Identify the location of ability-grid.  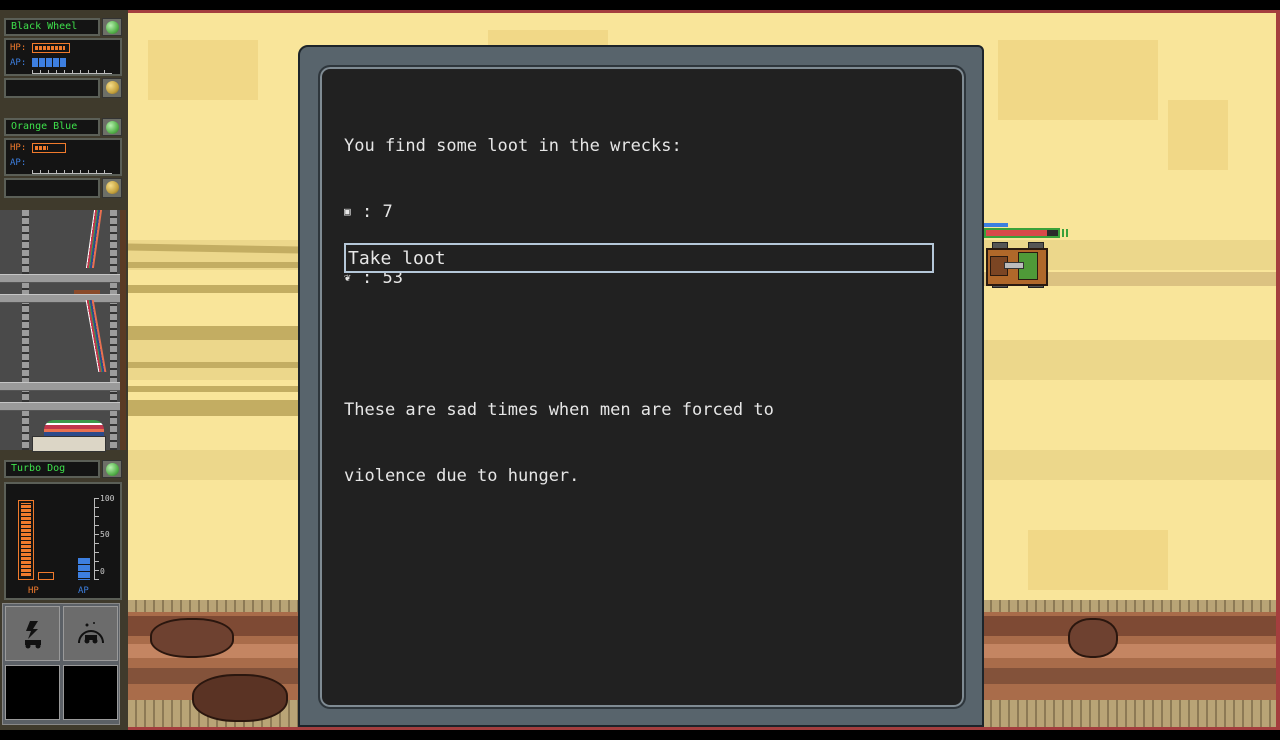
(61, 664).